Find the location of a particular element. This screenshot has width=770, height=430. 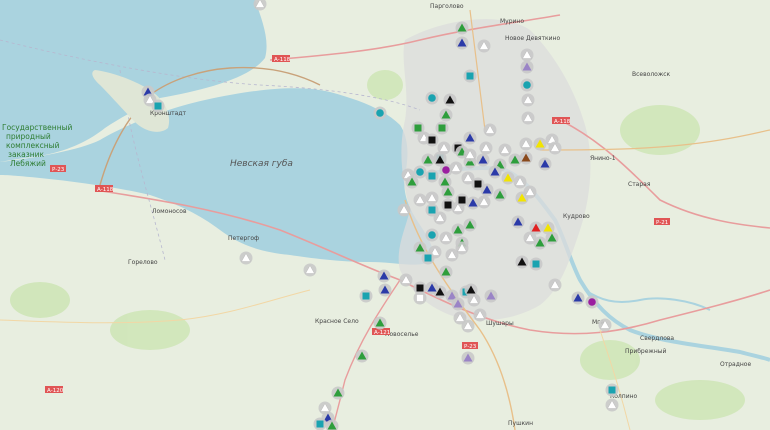

svg-text: А-121 is located at coordinates (382, 333).